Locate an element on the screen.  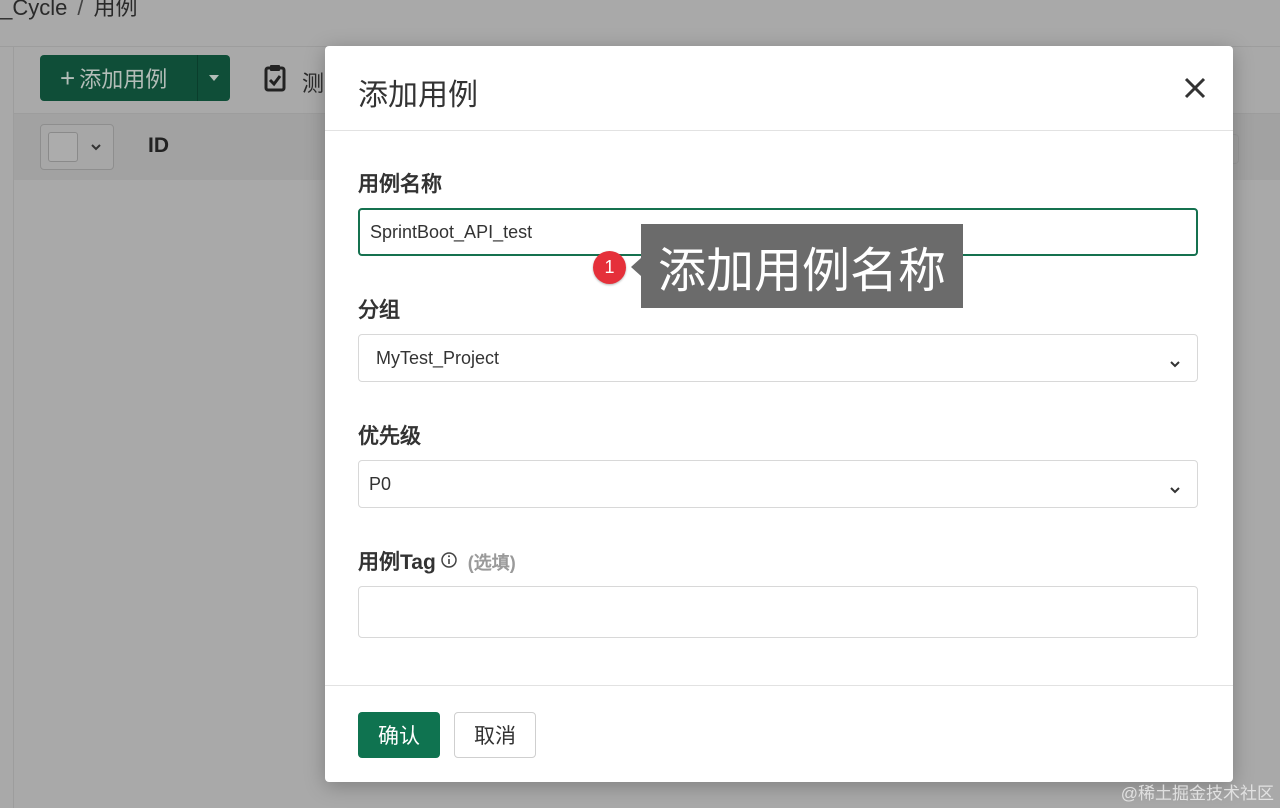
add-case-button-label: 添加用例 is located at coordinates (123, 79).